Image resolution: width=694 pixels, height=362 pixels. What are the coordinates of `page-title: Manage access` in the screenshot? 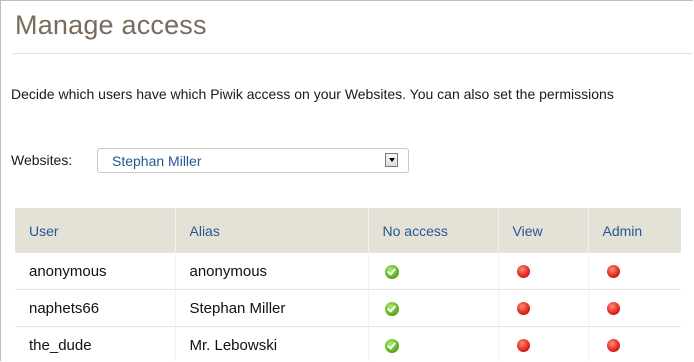 It's located at (111, 25).